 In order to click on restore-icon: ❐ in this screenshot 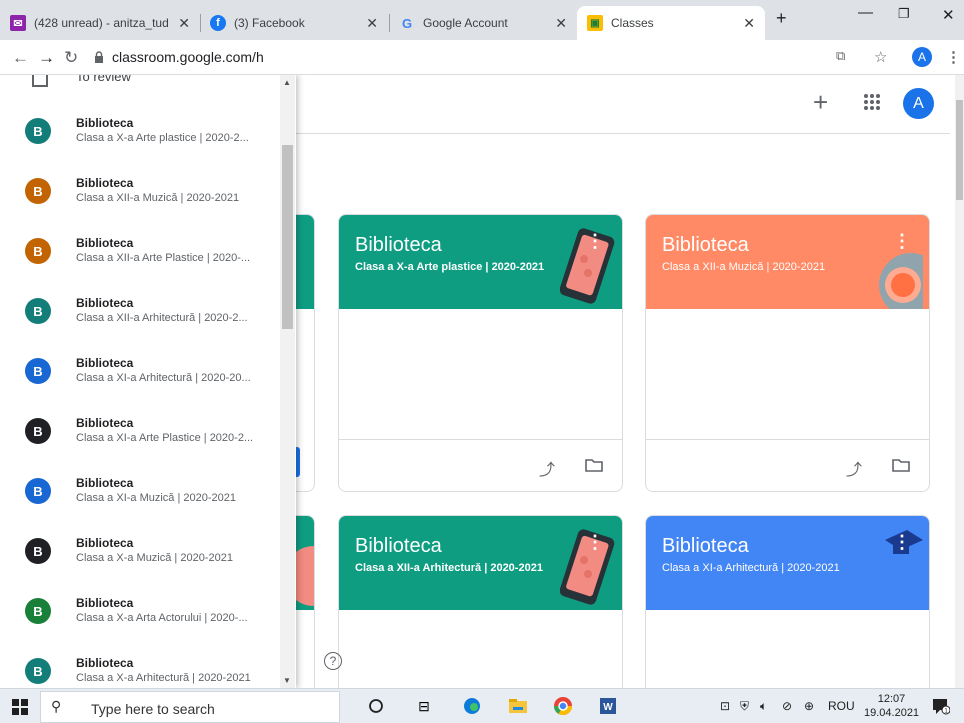, I will do `click(904, 14)`.